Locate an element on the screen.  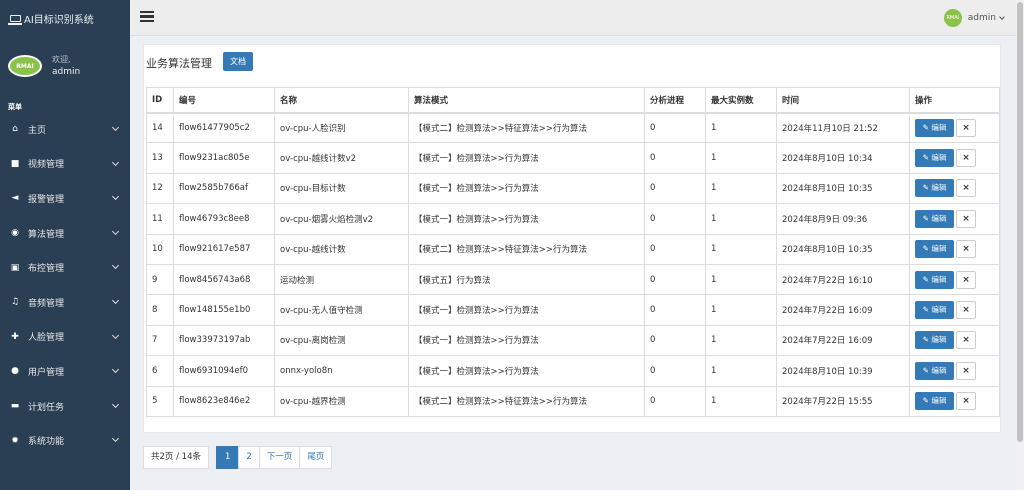
cell-mode: 【模式一】检测算法>>行为算法 is located at coordinates (526, 188).